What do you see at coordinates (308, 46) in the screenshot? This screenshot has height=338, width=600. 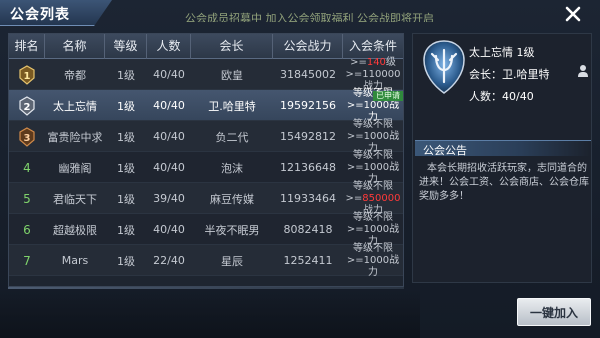 I see `header-power: 公会战力` at bounding box center [308, 46].